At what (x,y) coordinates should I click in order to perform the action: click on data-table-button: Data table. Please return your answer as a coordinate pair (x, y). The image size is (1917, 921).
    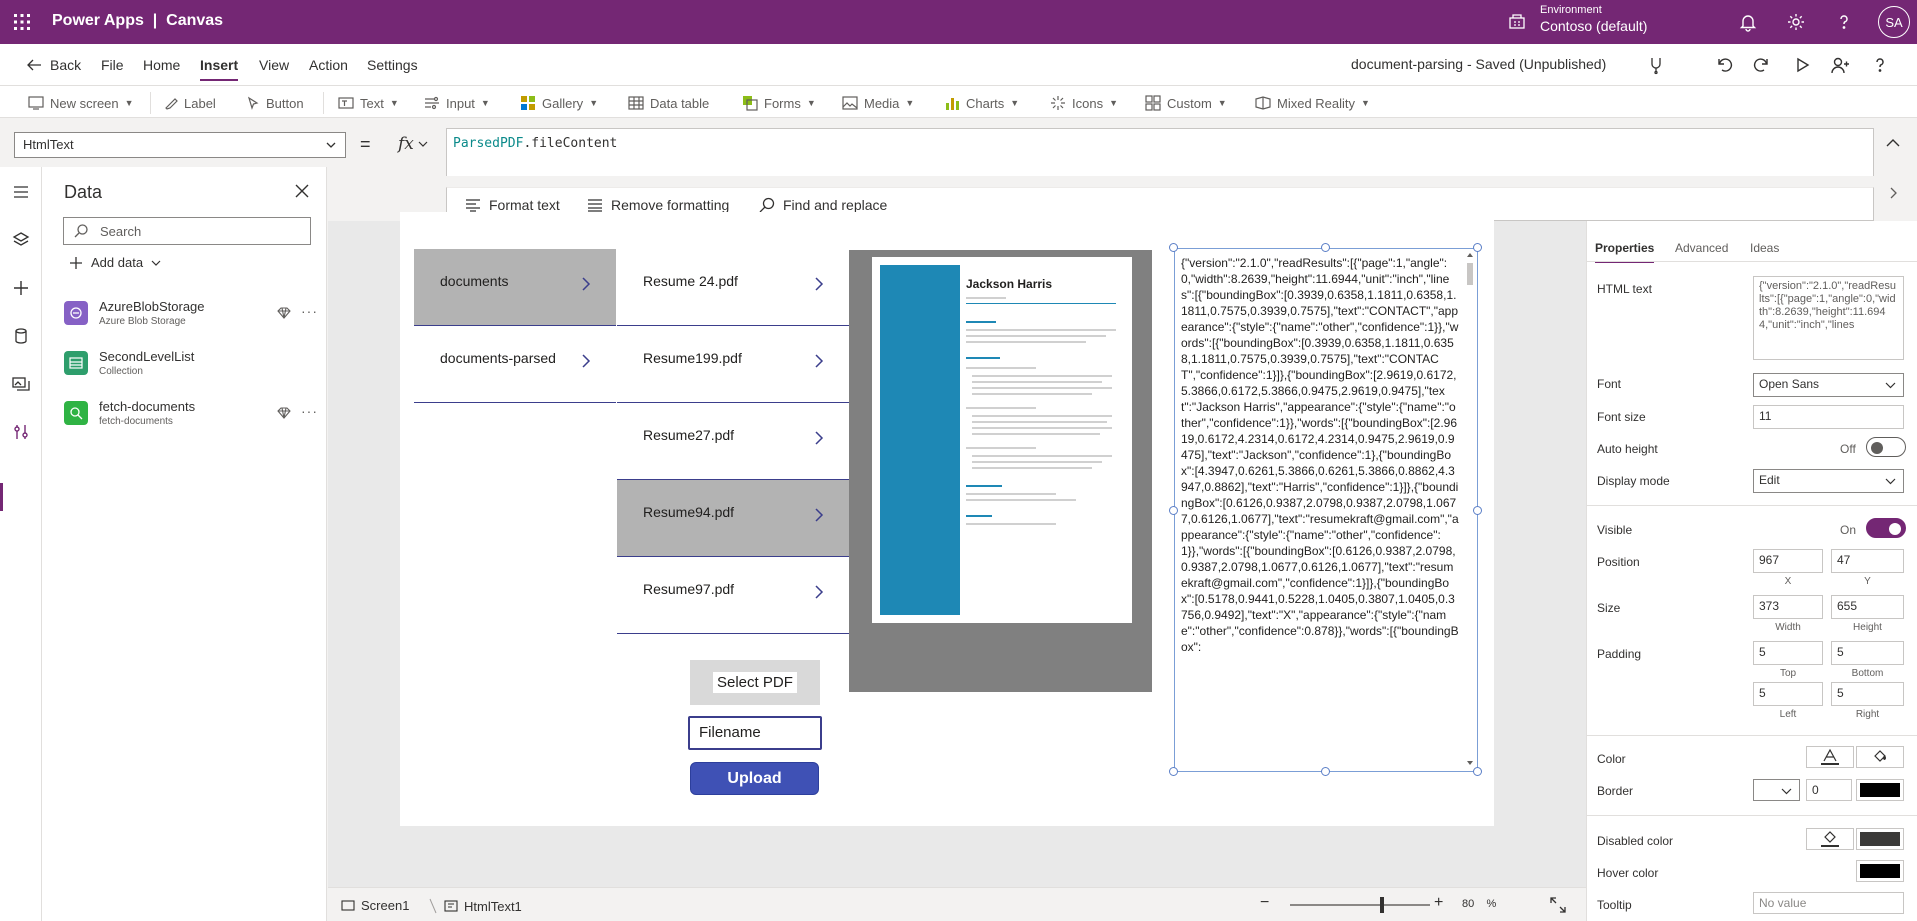
    Looking at the image, I should click on (668, 103).